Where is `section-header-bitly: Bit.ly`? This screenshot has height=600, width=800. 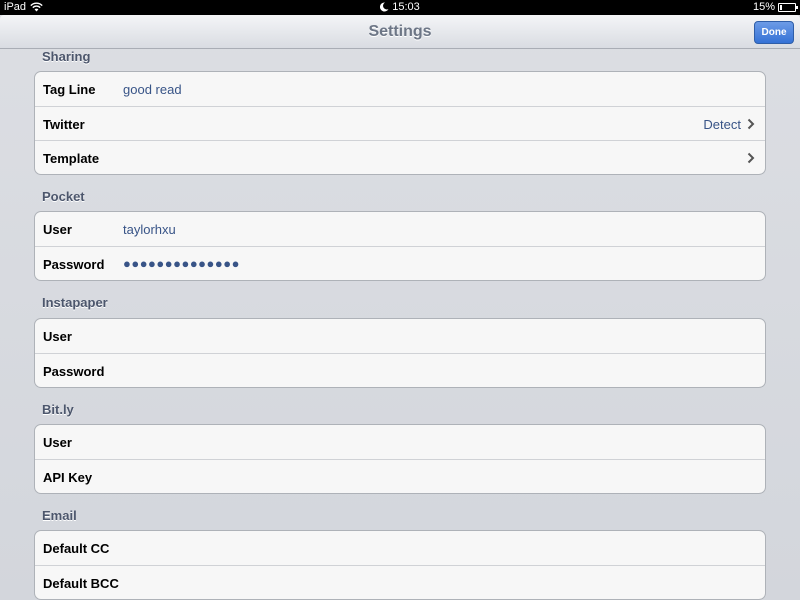 section-header-bitly: Bit.ly is located at coordinates (58, 409).